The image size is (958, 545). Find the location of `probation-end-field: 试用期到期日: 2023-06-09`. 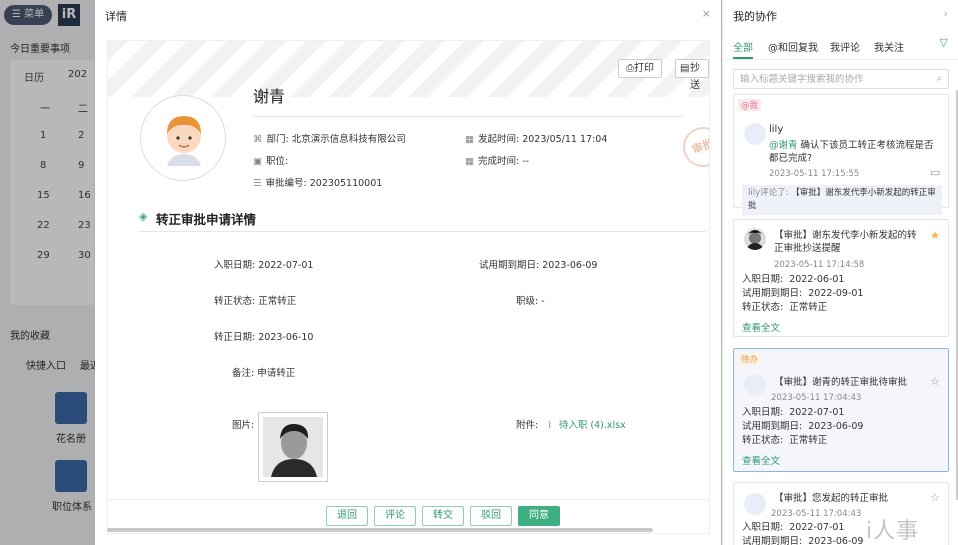

probation-end-field: 试用期到期日: 2023-06-09 is located at coordinates (538, 264).